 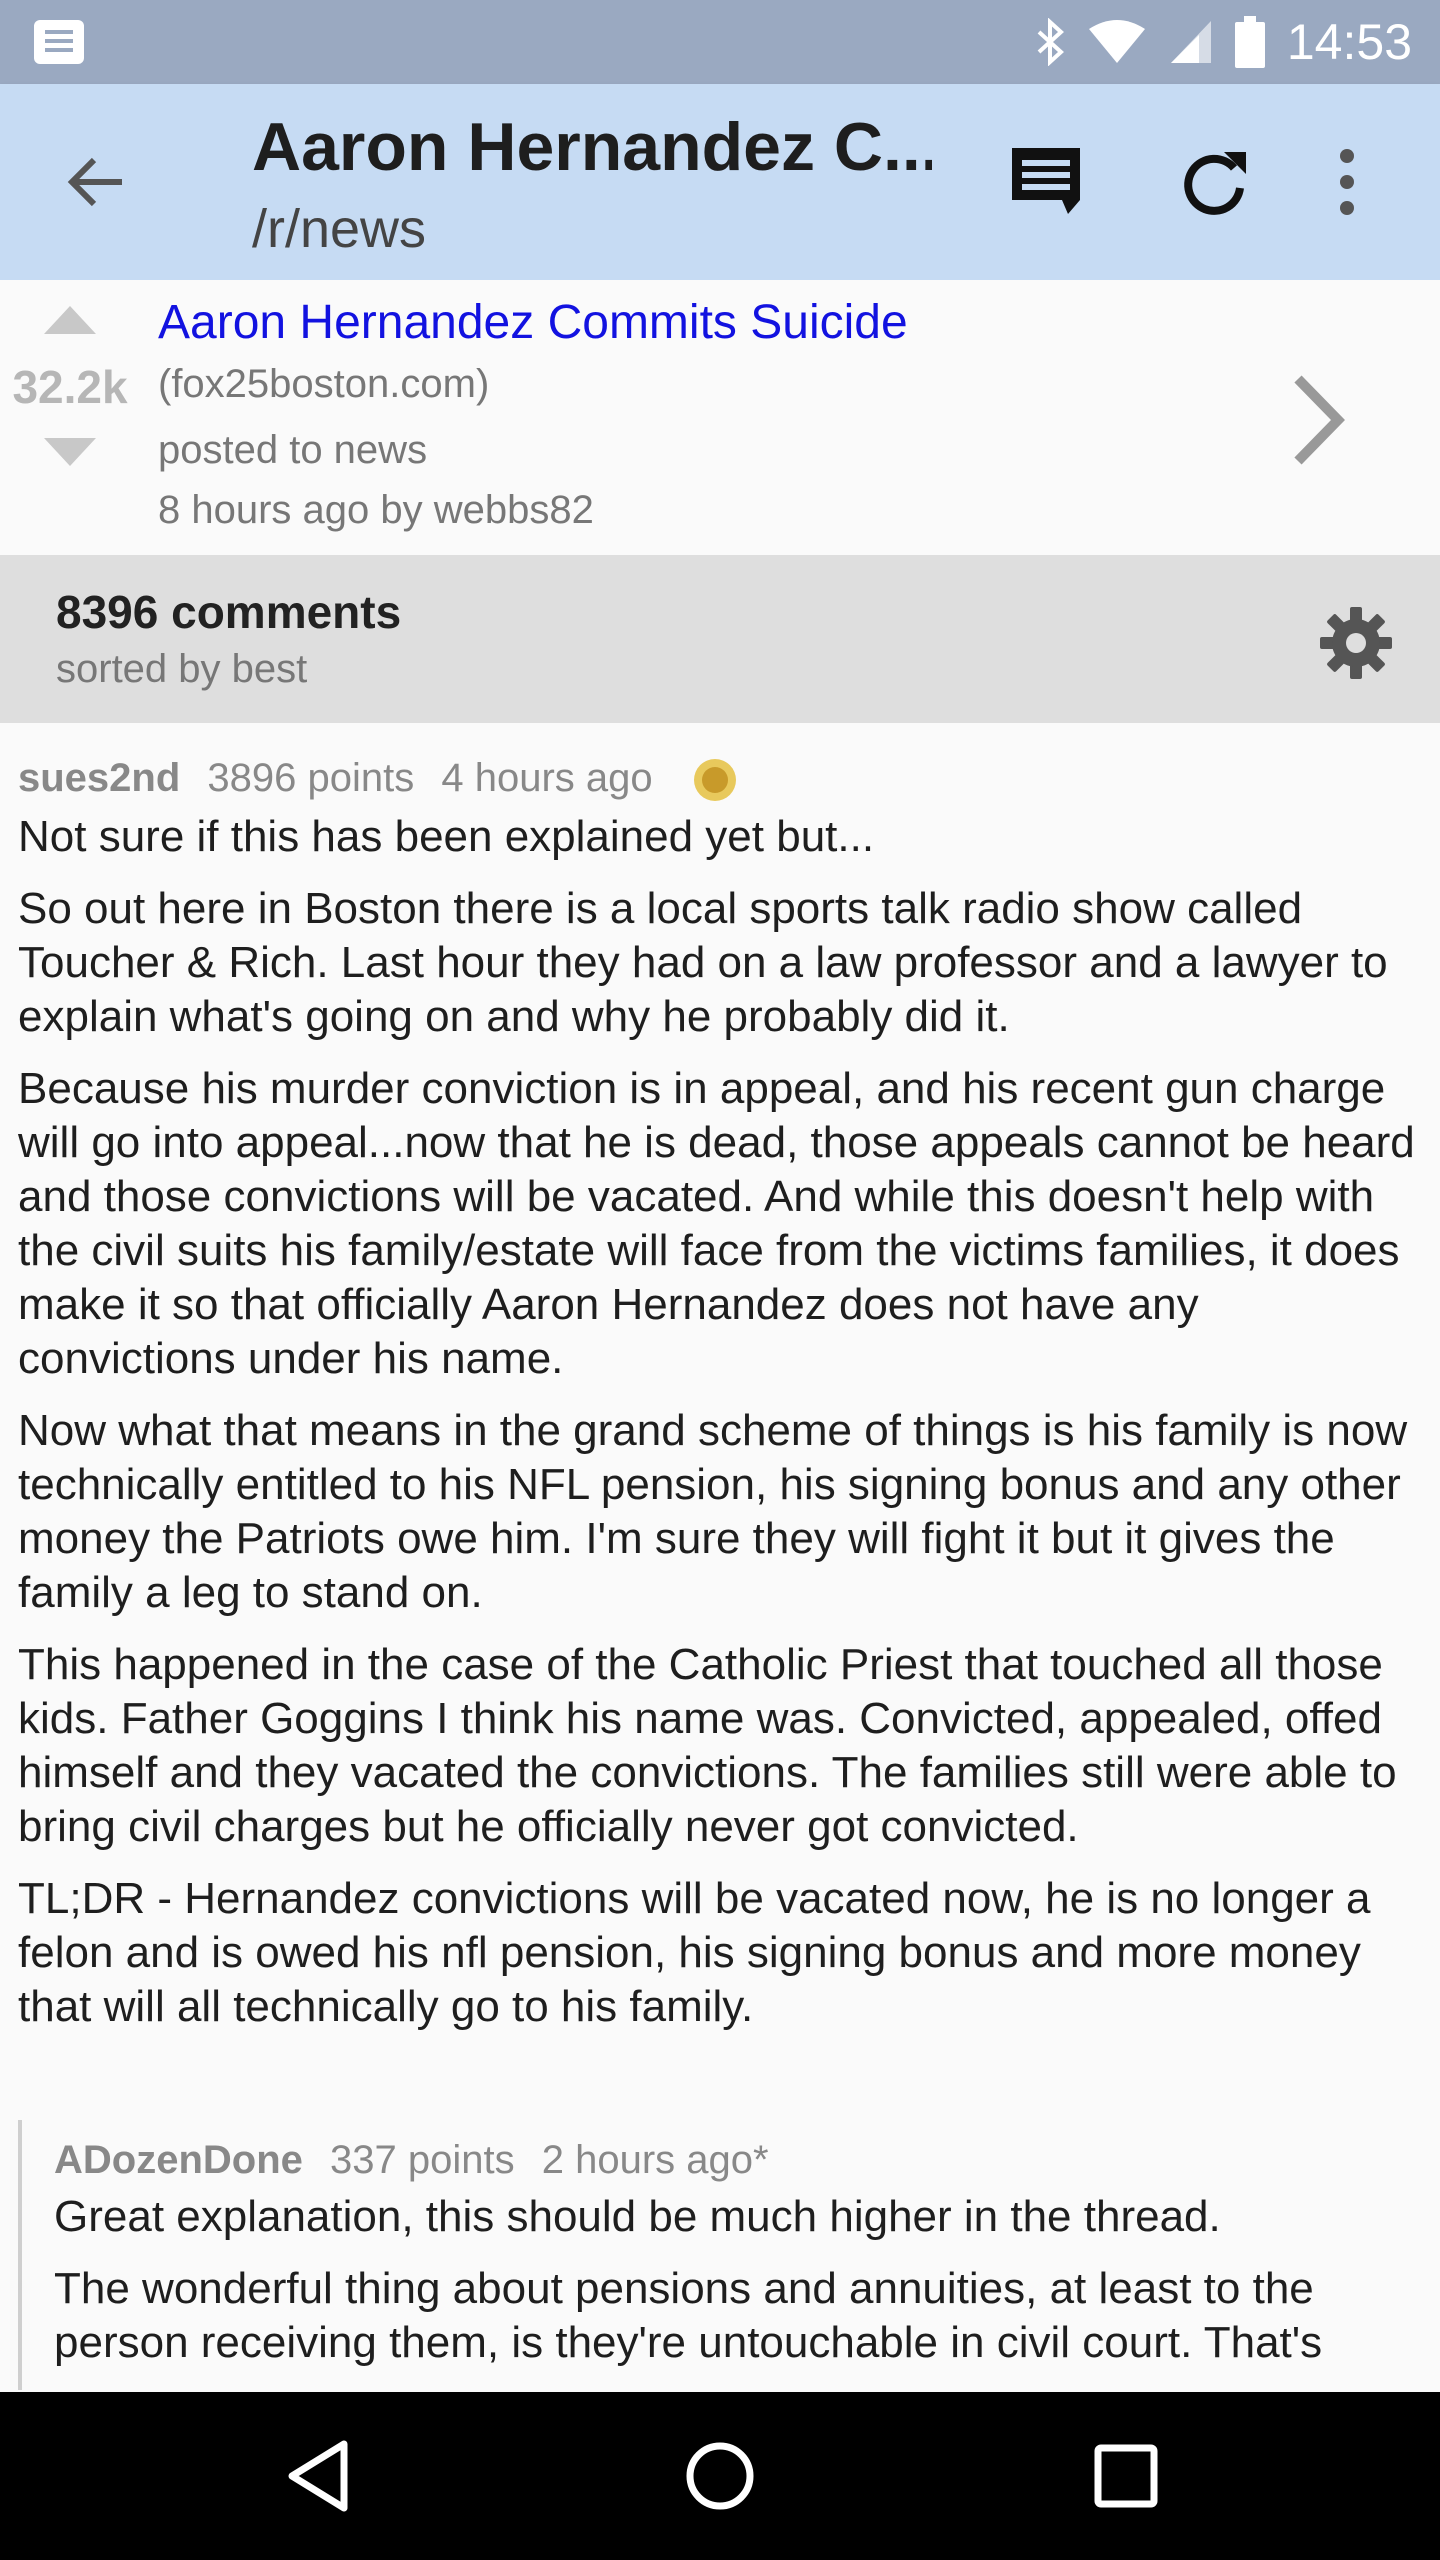 I want to click on vote-column: 32.2k, so click(x=70, y=386).